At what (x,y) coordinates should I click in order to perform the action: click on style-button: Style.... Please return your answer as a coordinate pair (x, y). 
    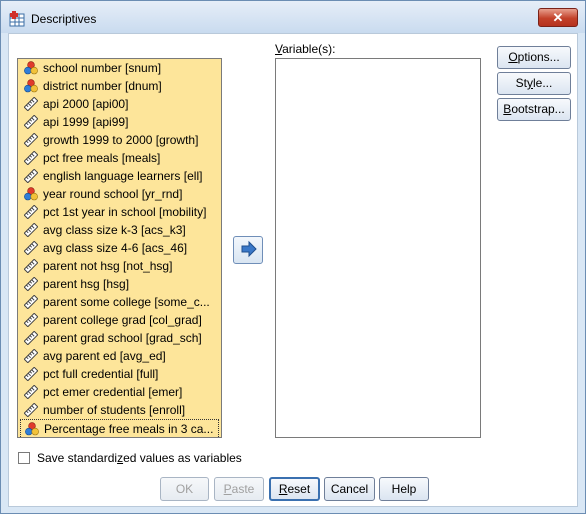
    Looking at the image, I should click on (534, 83).